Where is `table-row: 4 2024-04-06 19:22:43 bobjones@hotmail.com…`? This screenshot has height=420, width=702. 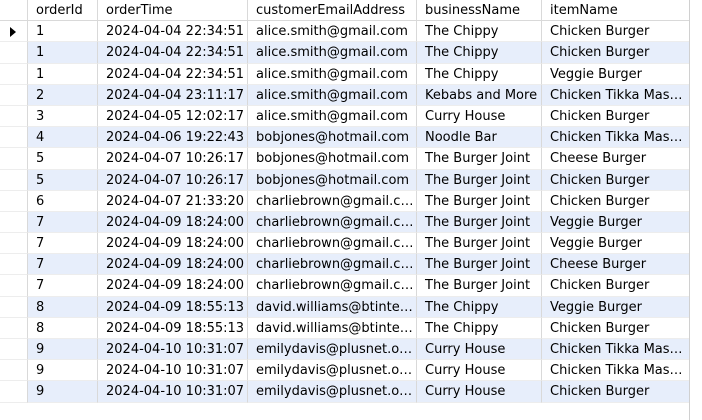
table-row: 4 2024-04-06 19:22:43 bobjones@hotmail.com… is located at coordinates (344, 138).